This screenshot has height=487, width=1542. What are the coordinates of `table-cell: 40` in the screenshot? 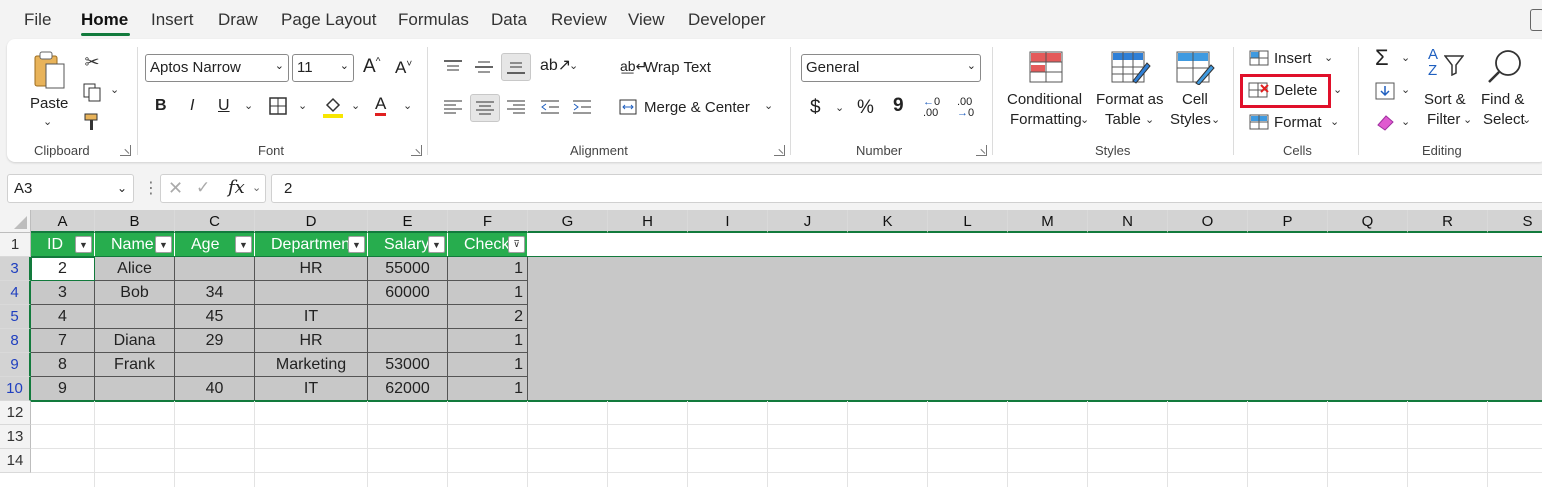 It's located at (215, 389).